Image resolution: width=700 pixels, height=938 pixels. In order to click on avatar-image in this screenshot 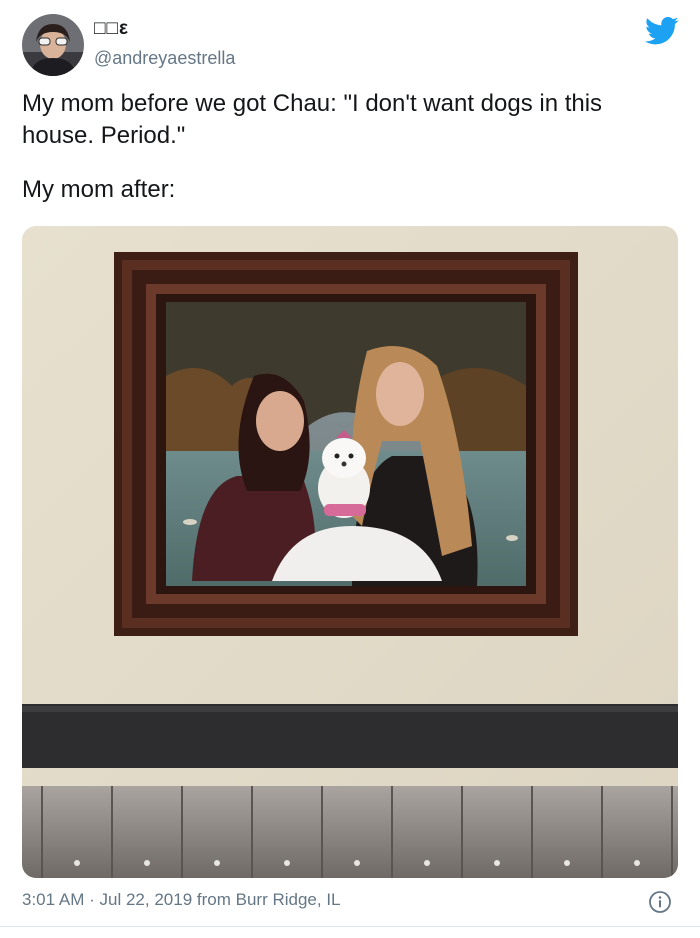, I will do `click(53, 45)`.